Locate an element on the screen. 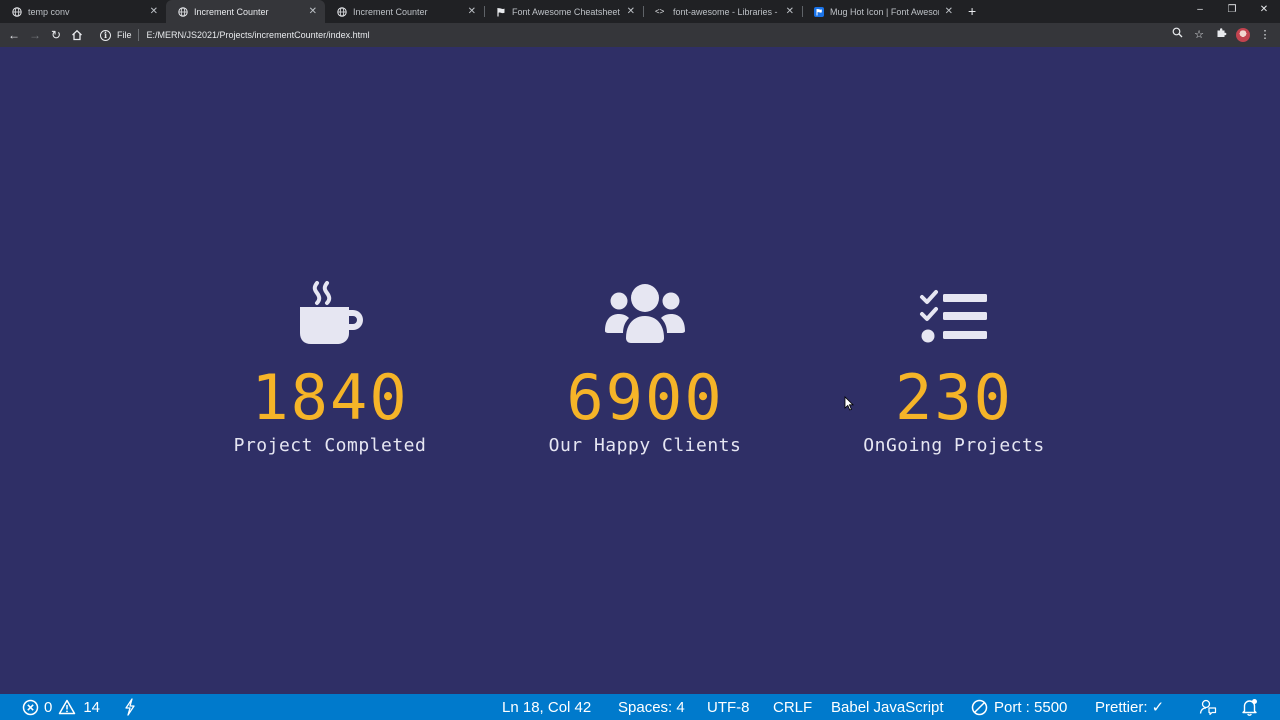 The height and width of the screenshot is (720, 1280). cursor-position: Ln 18, Col 42 is located at coordinates (546, 707).